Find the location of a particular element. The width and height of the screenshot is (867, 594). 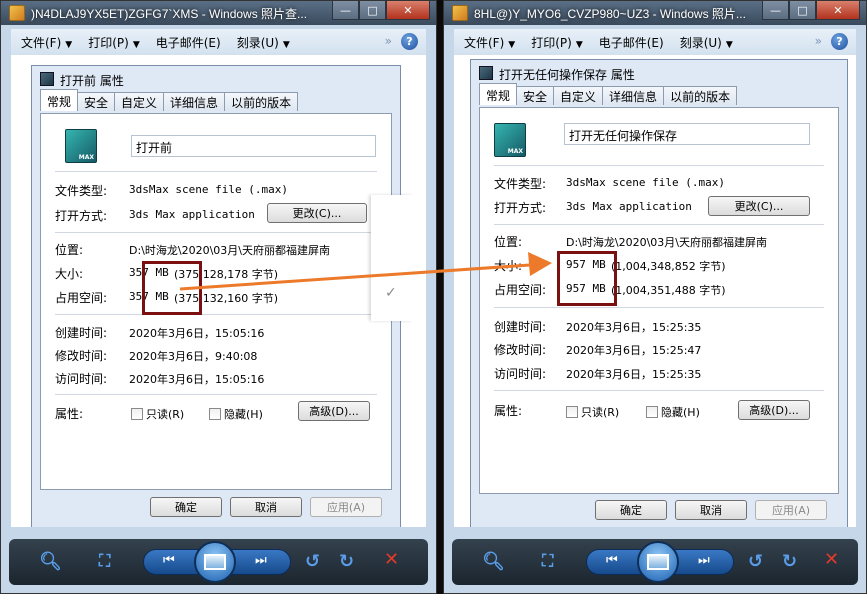

accessed-label: 访问时间: is located at coordinates (520, 374).